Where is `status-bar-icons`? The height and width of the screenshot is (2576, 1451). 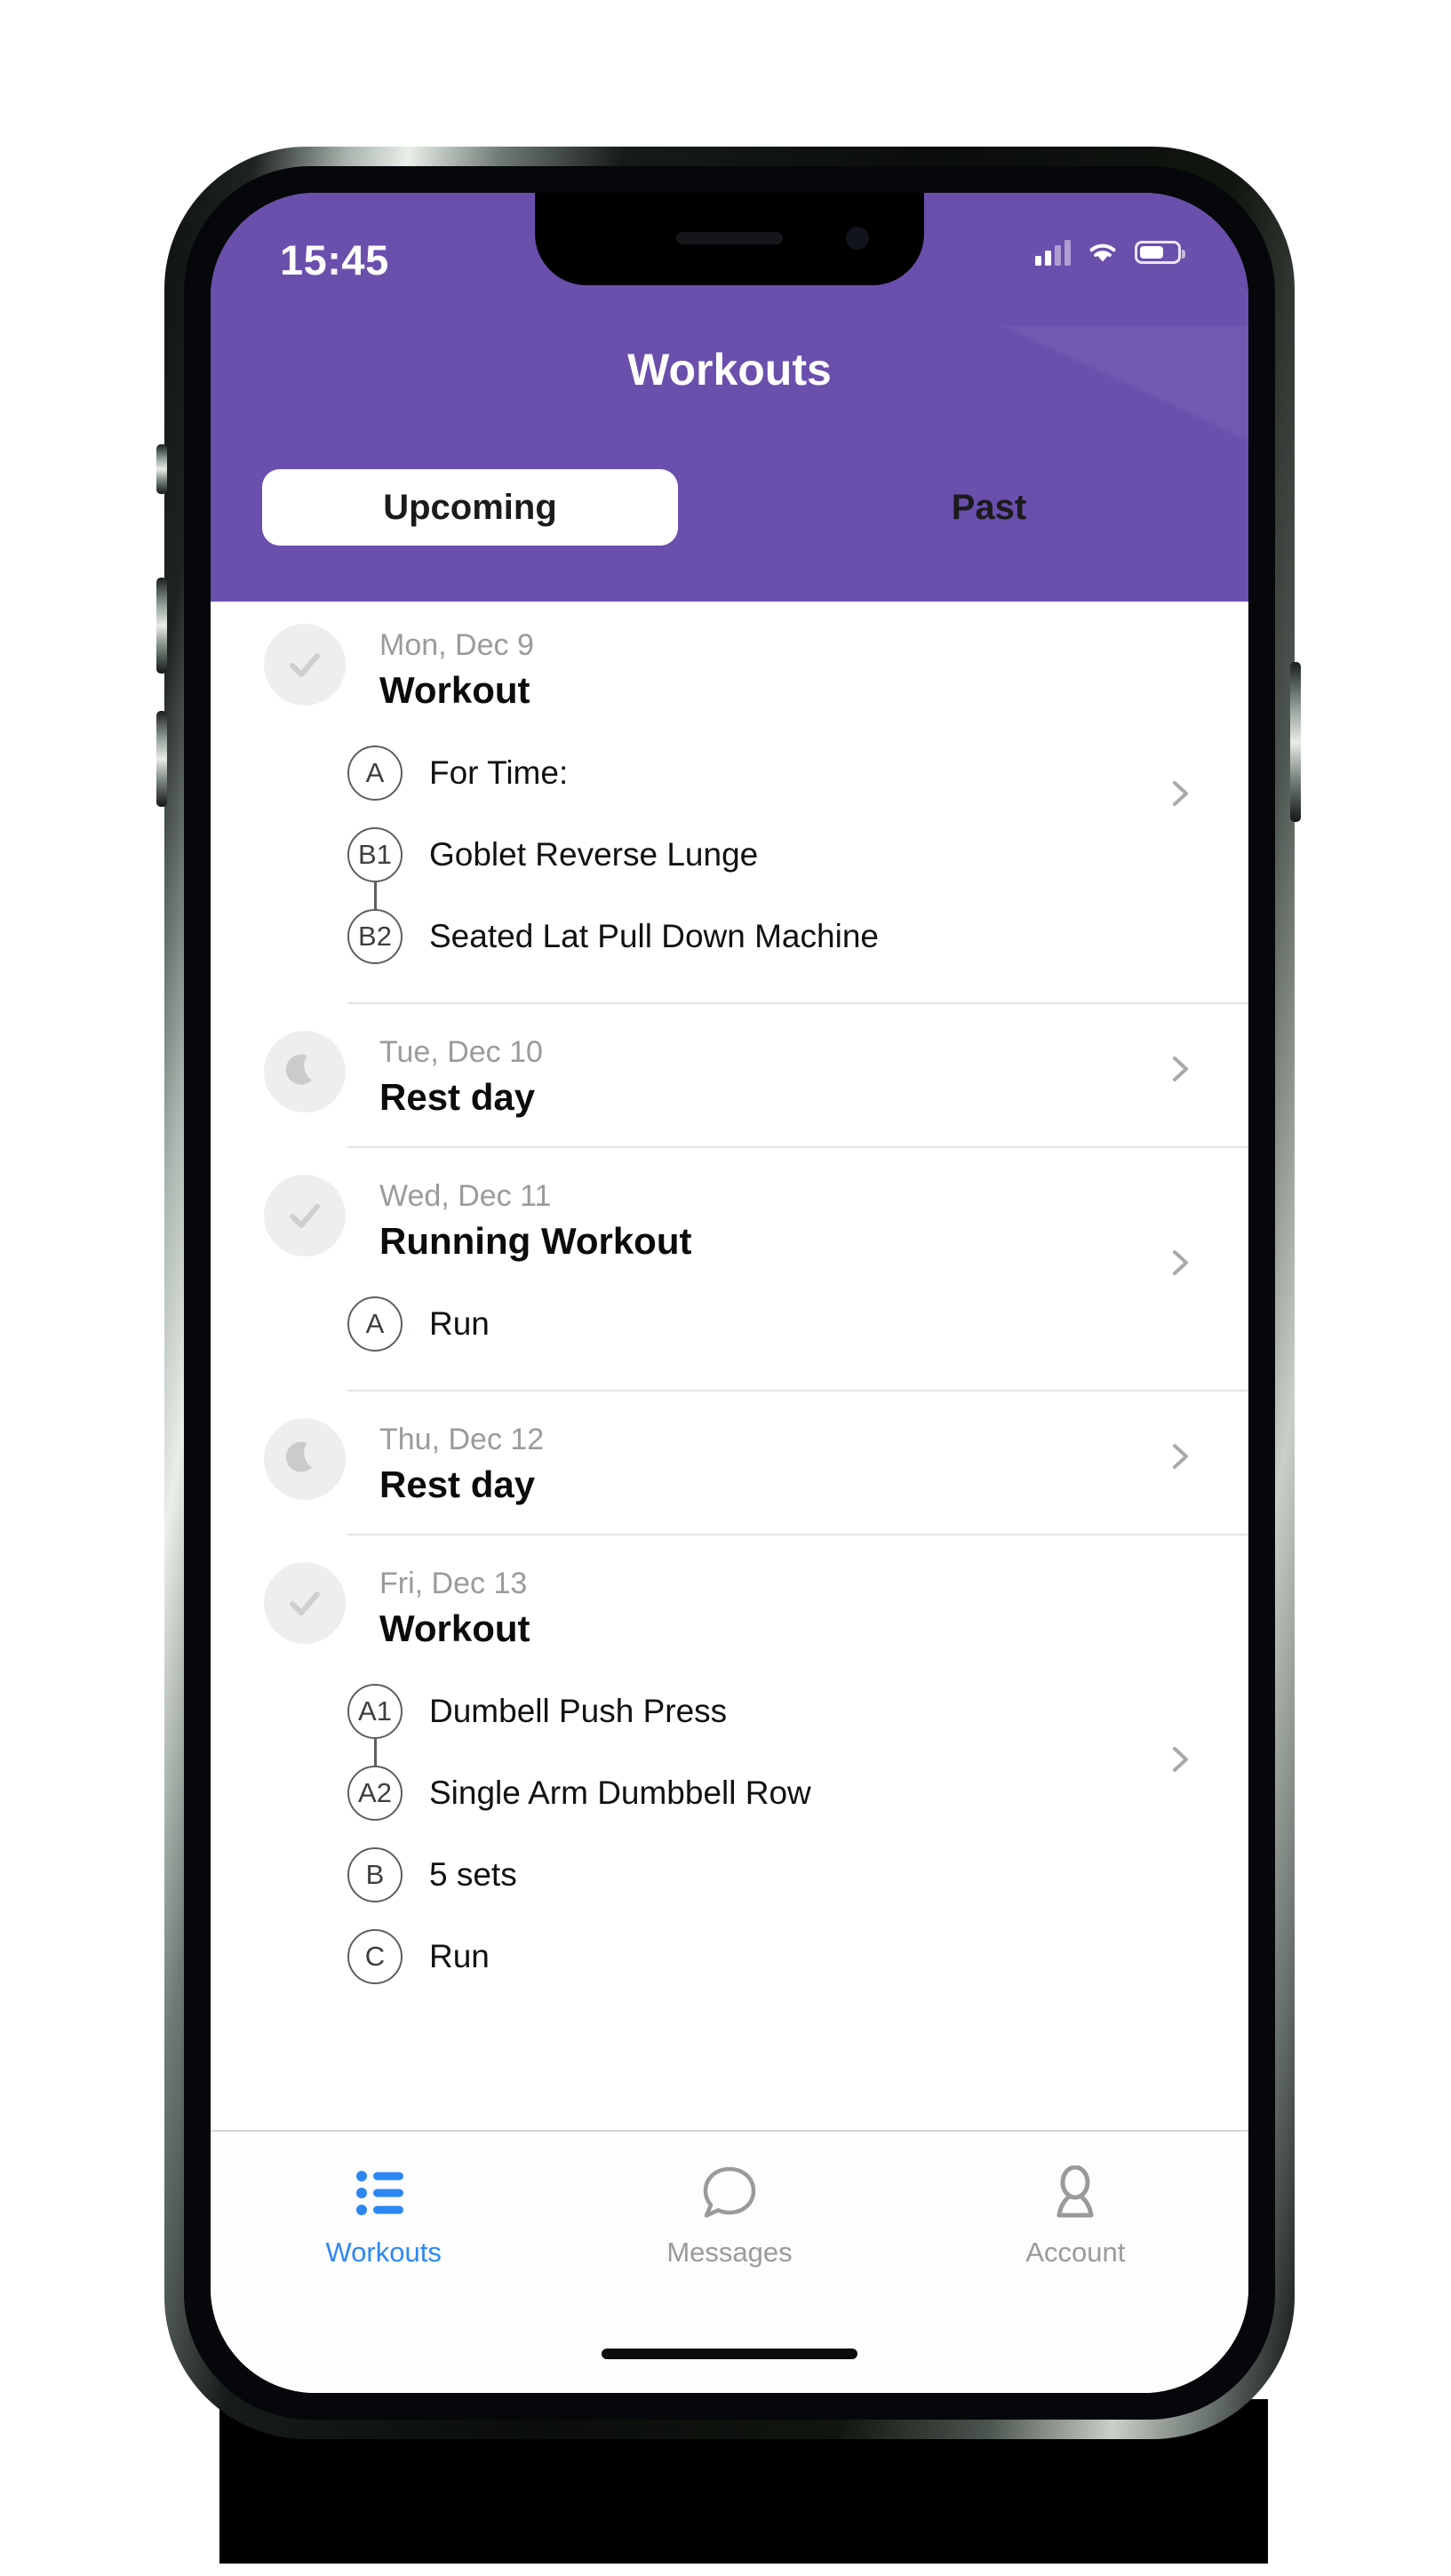 status-bar-icons is located at coordinates (1110, 252).